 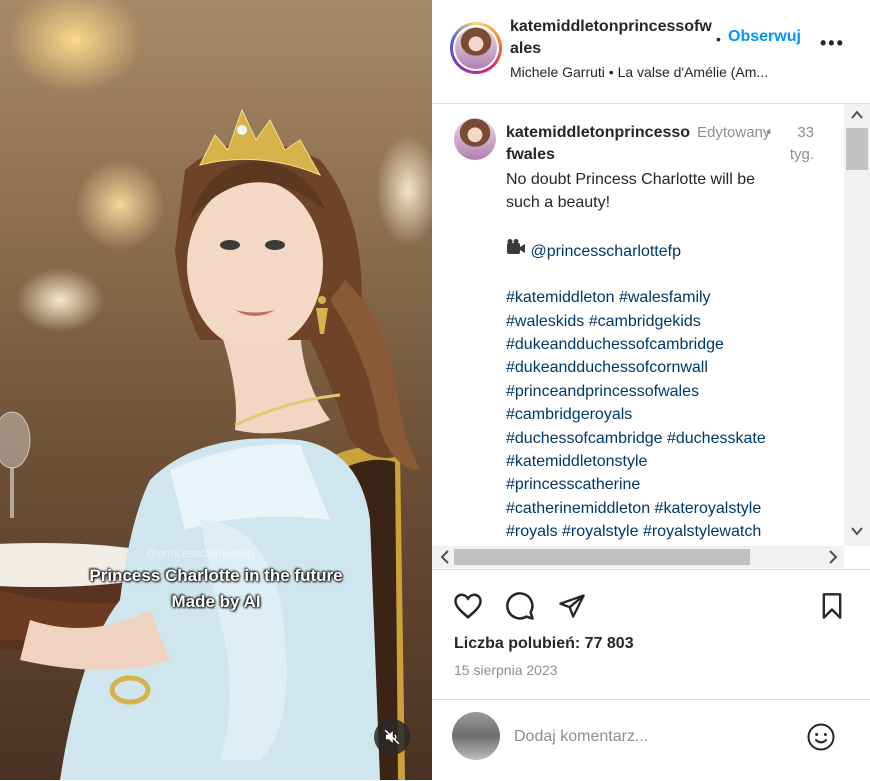 What do you see at coordinates (506, 670) in the screenshot?
I see `post-date: 15 sierpnia 2023` at bounding box center [506, 670].